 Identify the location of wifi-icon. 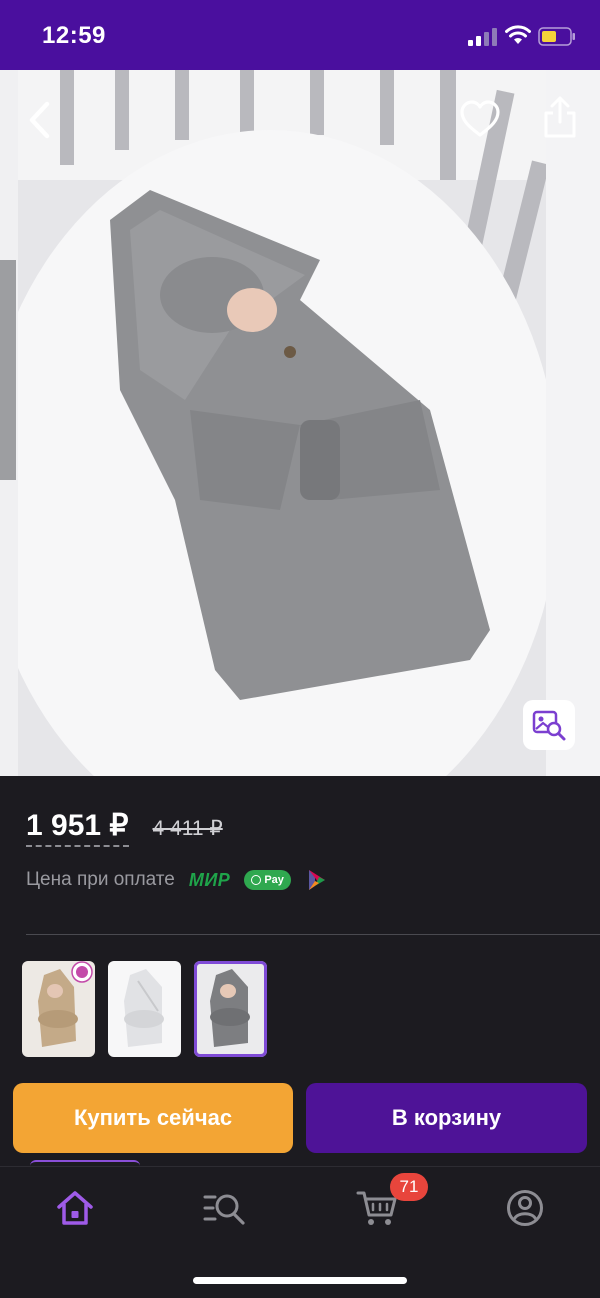
(518, 34).